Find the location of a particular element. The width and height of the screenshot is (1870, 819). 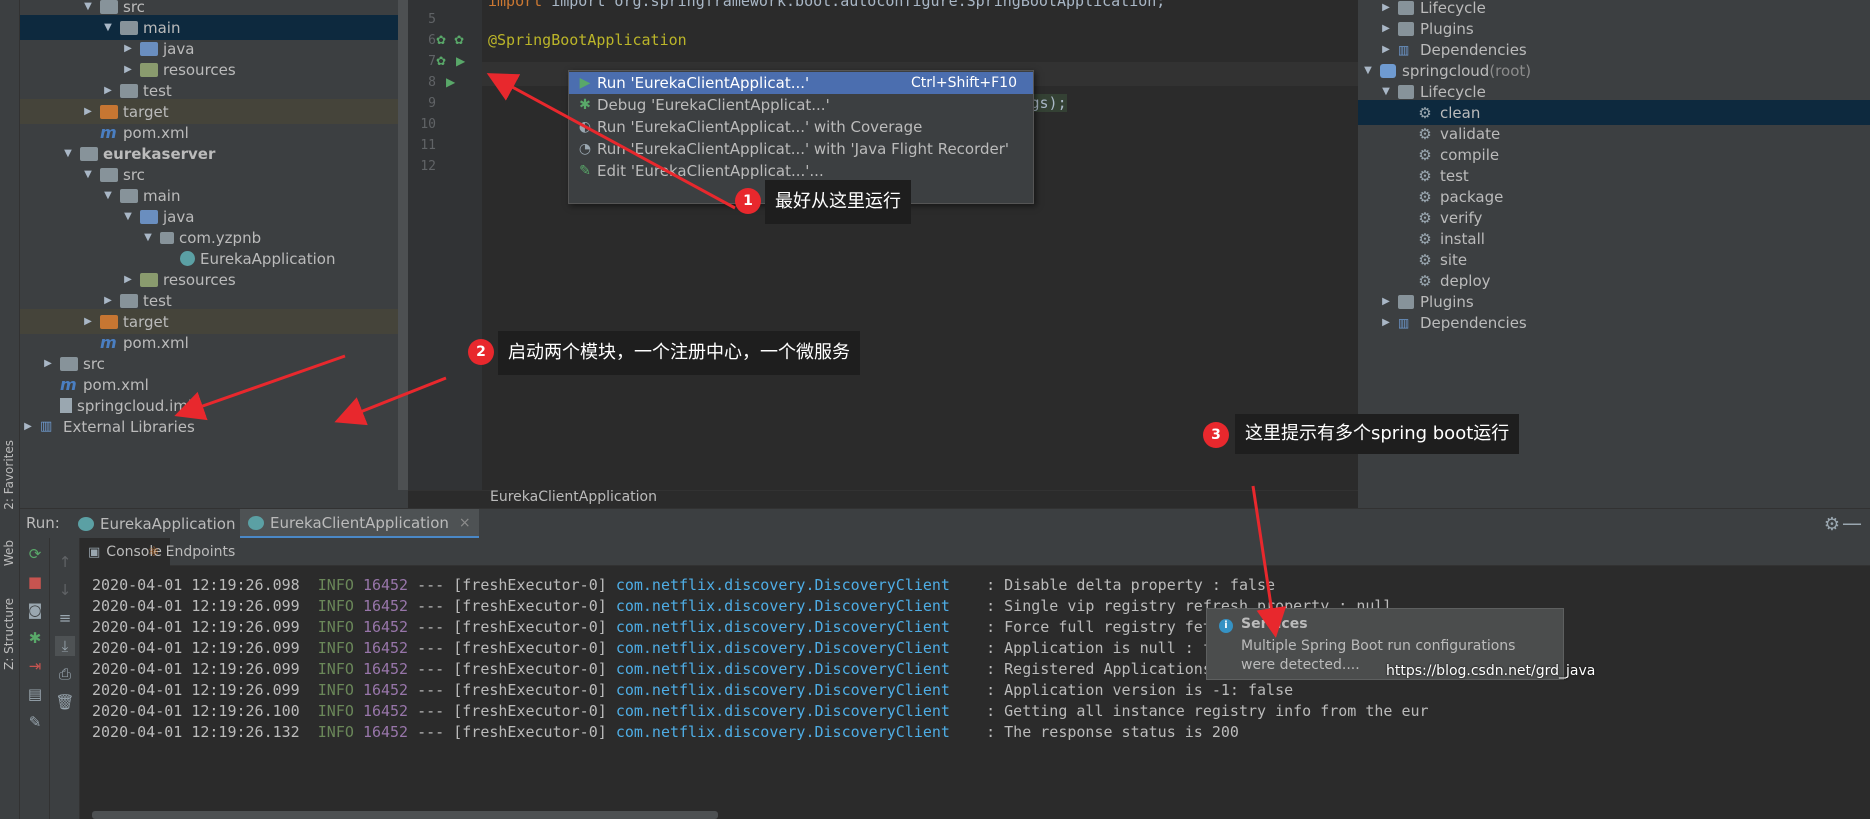

spring-boot-icon: ✿ is located at coordinates (459, 40).